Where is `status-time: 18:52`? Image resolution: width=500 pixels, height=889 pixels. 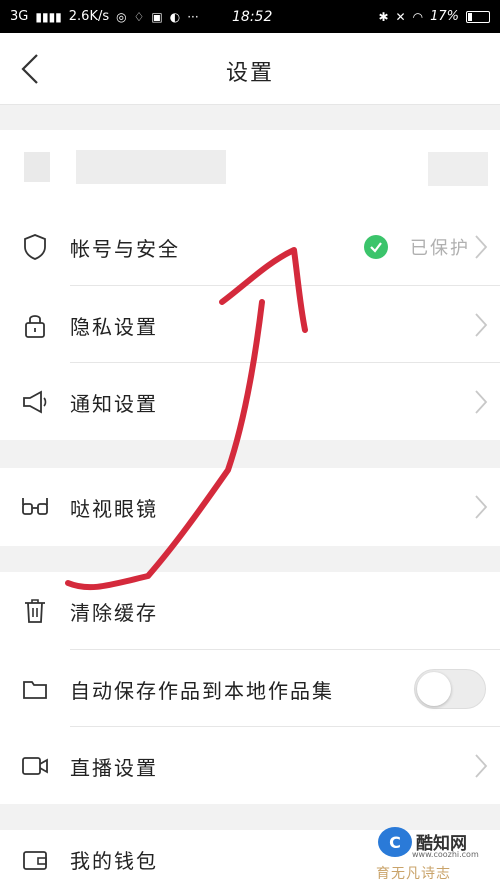 status-time: 18:52 is located at coordinates (252, 17).